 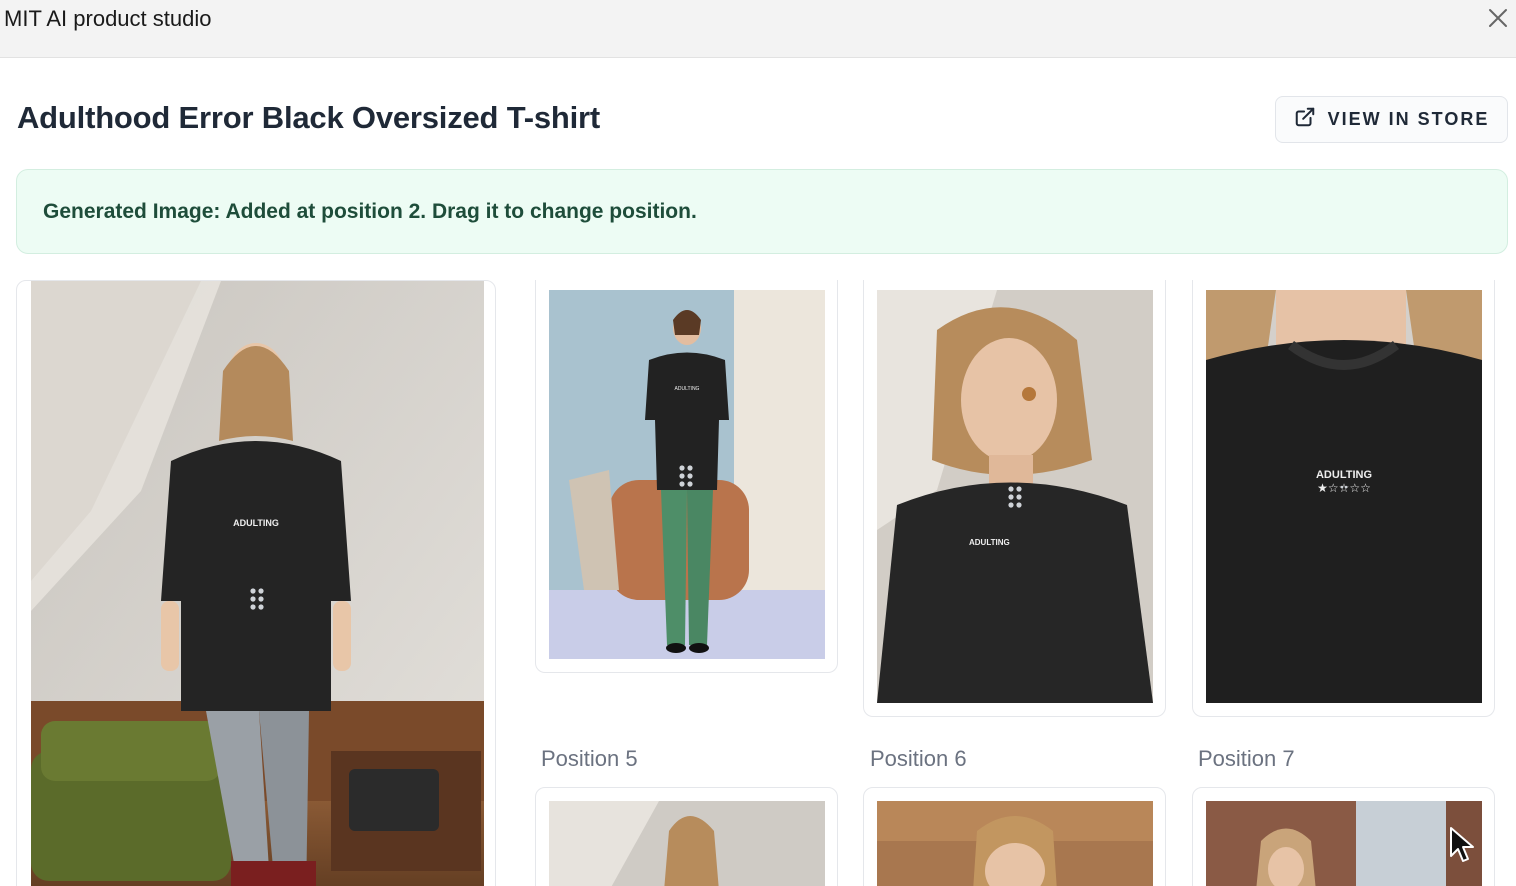 I want to click on product-title: Adulthood Error Black Oversized T-shirt, so click(x=309, y=117).